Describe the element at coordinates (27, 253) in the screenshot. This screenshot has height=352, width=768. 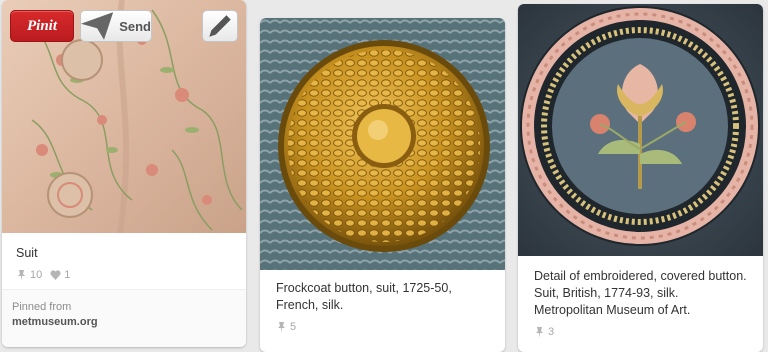
I see `pin-description: Suit` at that location.